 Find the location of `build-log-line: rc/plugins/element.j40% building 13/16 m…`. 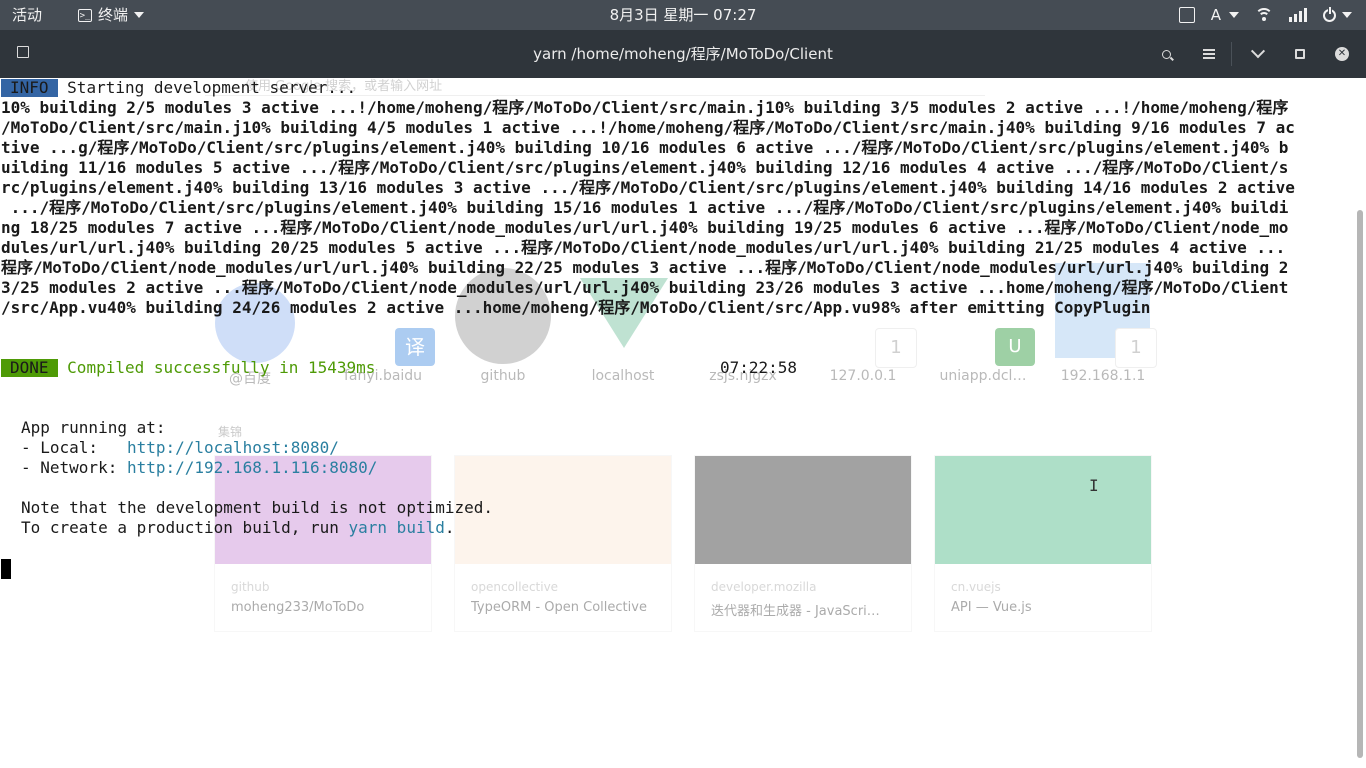

build-log-line: rc/plugins/element.j40% building 13/16 m… is located at coordinates (648, 187).